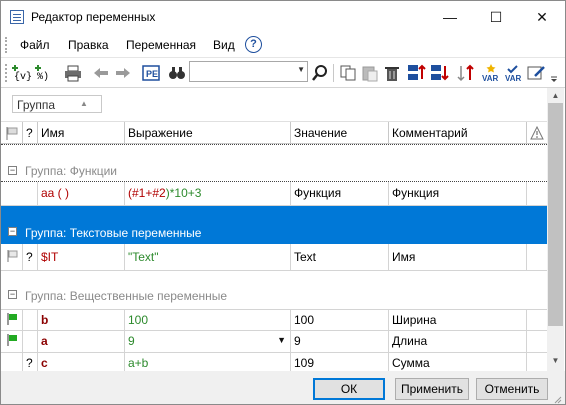  I want to click on var-expression: 100, so click(208, 320).